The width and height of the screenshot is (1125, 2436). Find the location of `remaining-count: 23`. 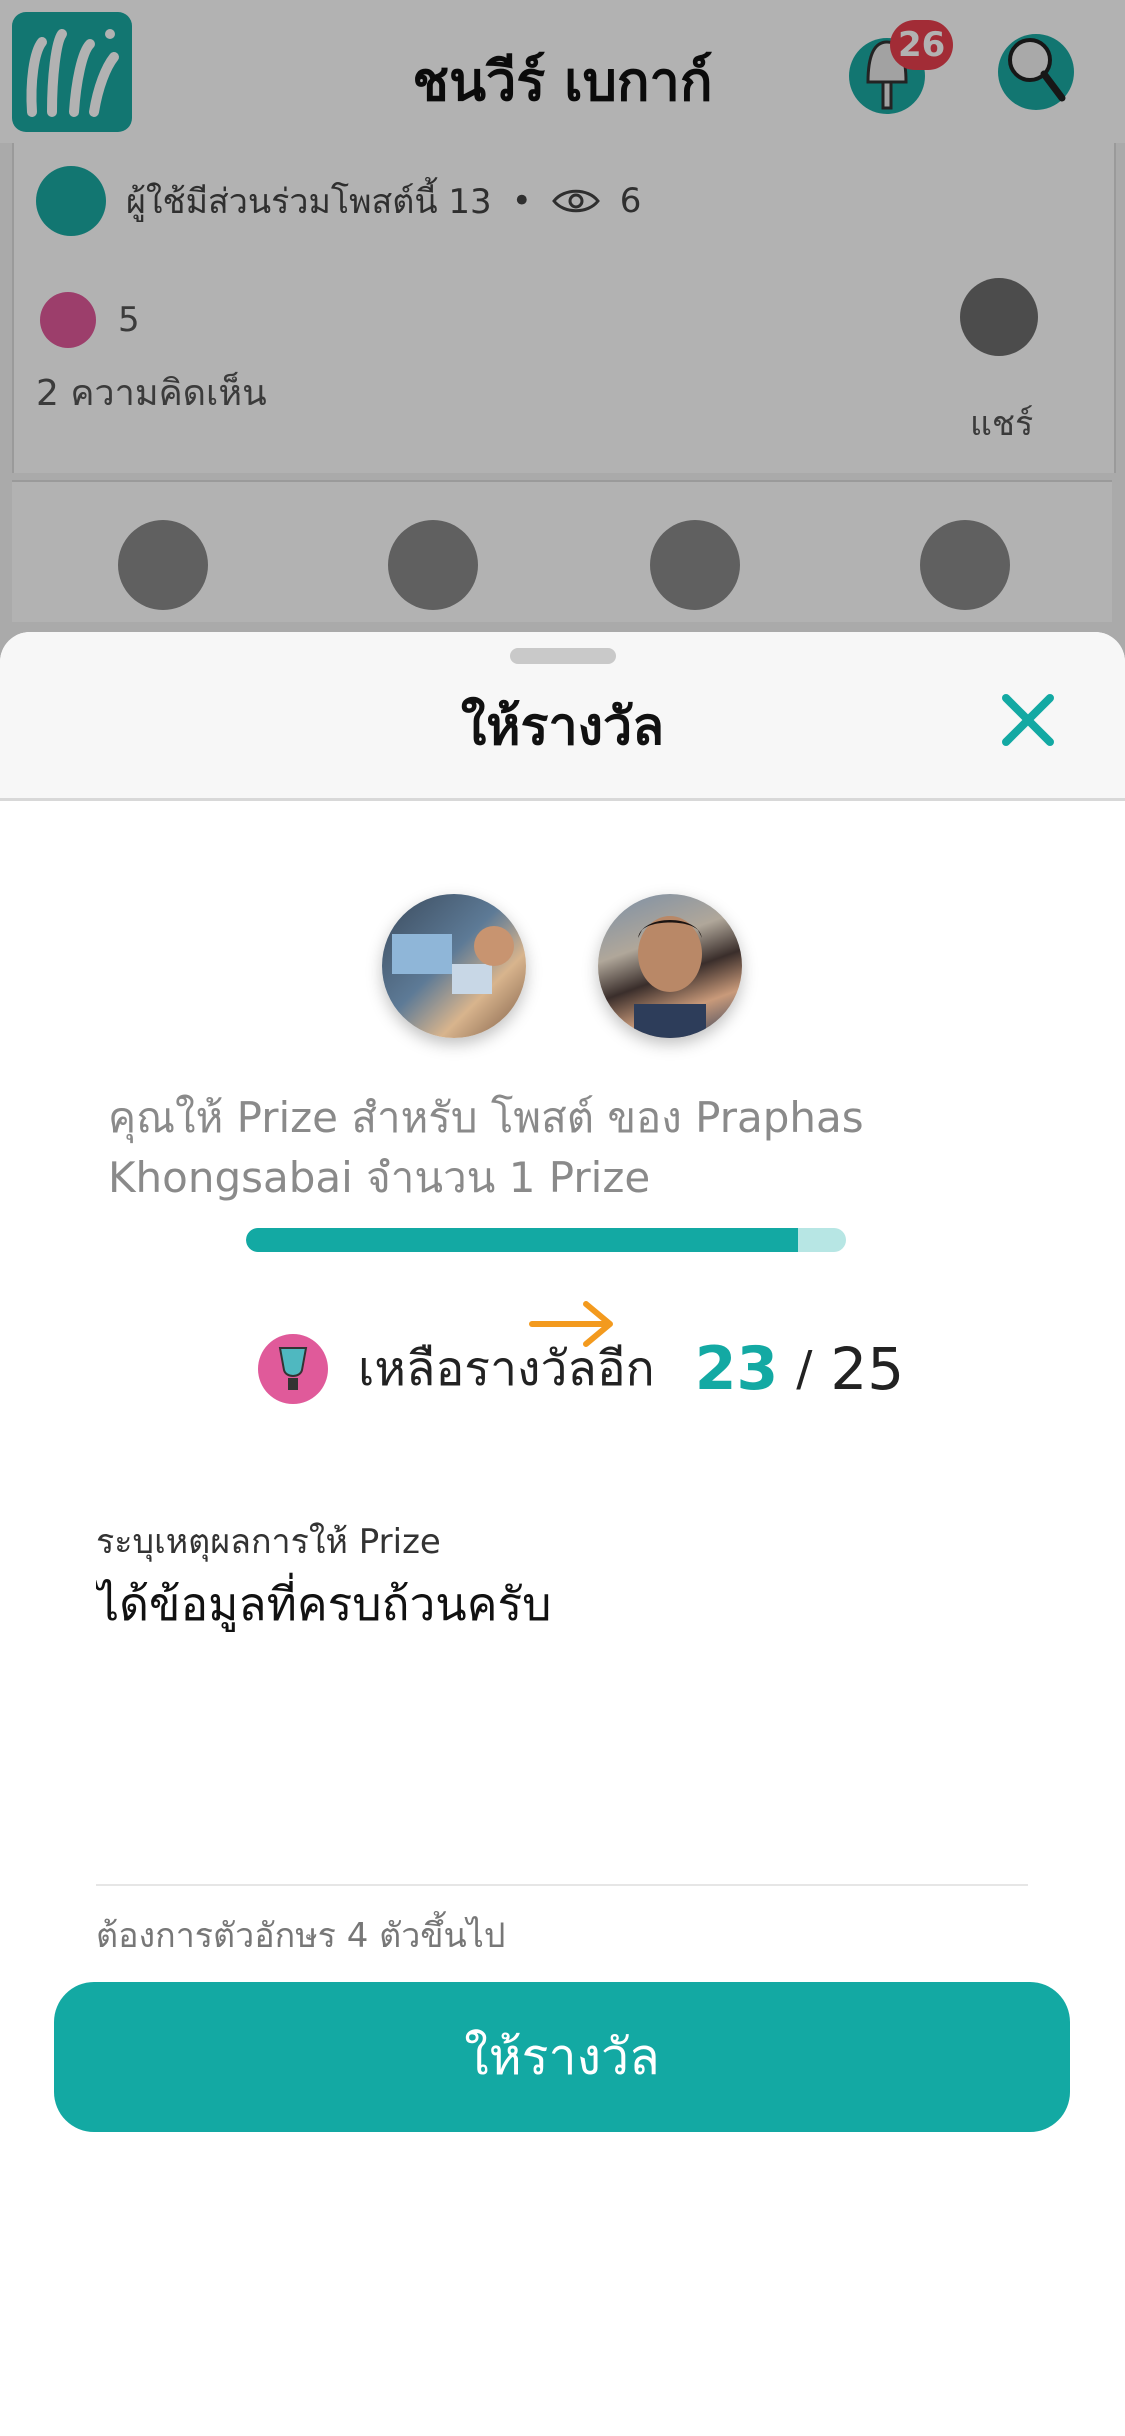

remaining-count: 23 is located at coordinates (736, 1369).